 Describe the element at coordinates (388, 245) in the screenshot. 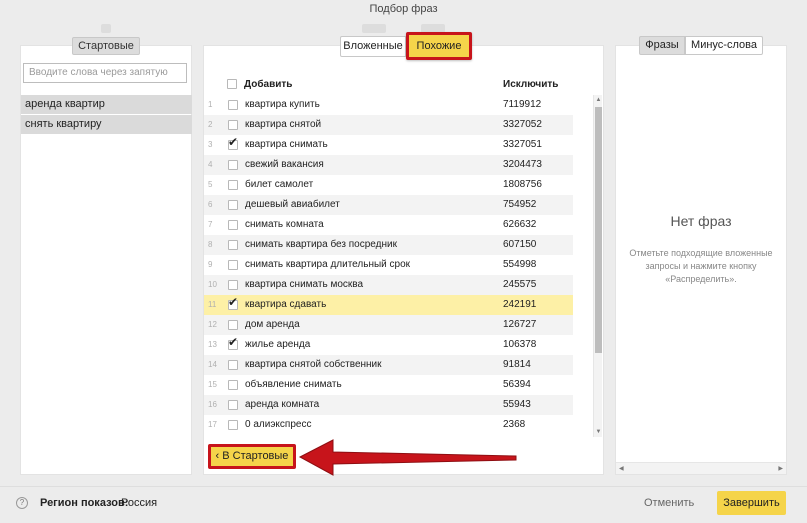

I see `phrase-row: 8 снимать квартира без посредник 607150` at that location.